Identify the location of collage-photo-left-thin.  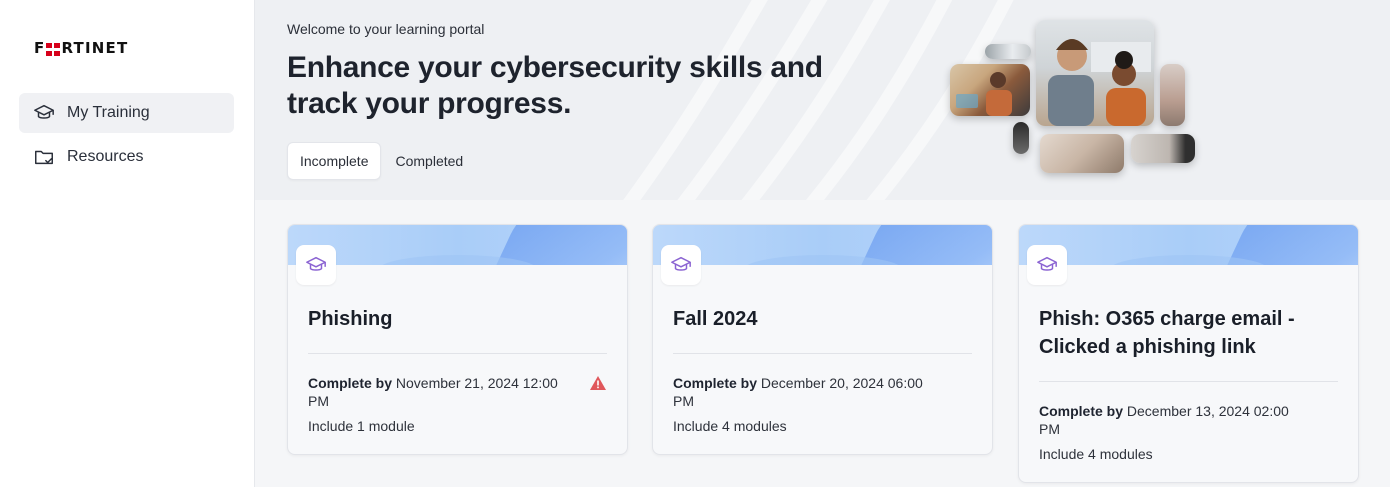
(1021, 138).